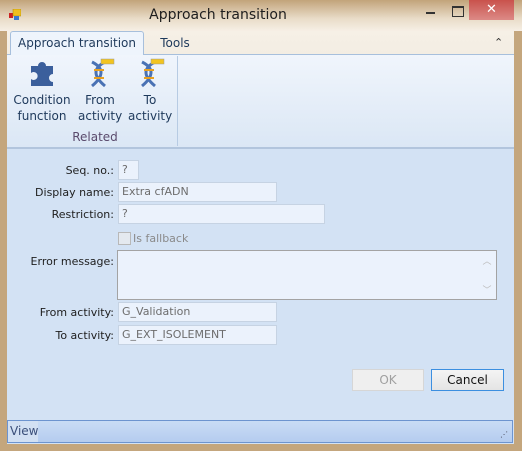 The height and width of the screenshot is (451, 522). I want to click on display-name-field: Extra cfADN, so click(197, 192).